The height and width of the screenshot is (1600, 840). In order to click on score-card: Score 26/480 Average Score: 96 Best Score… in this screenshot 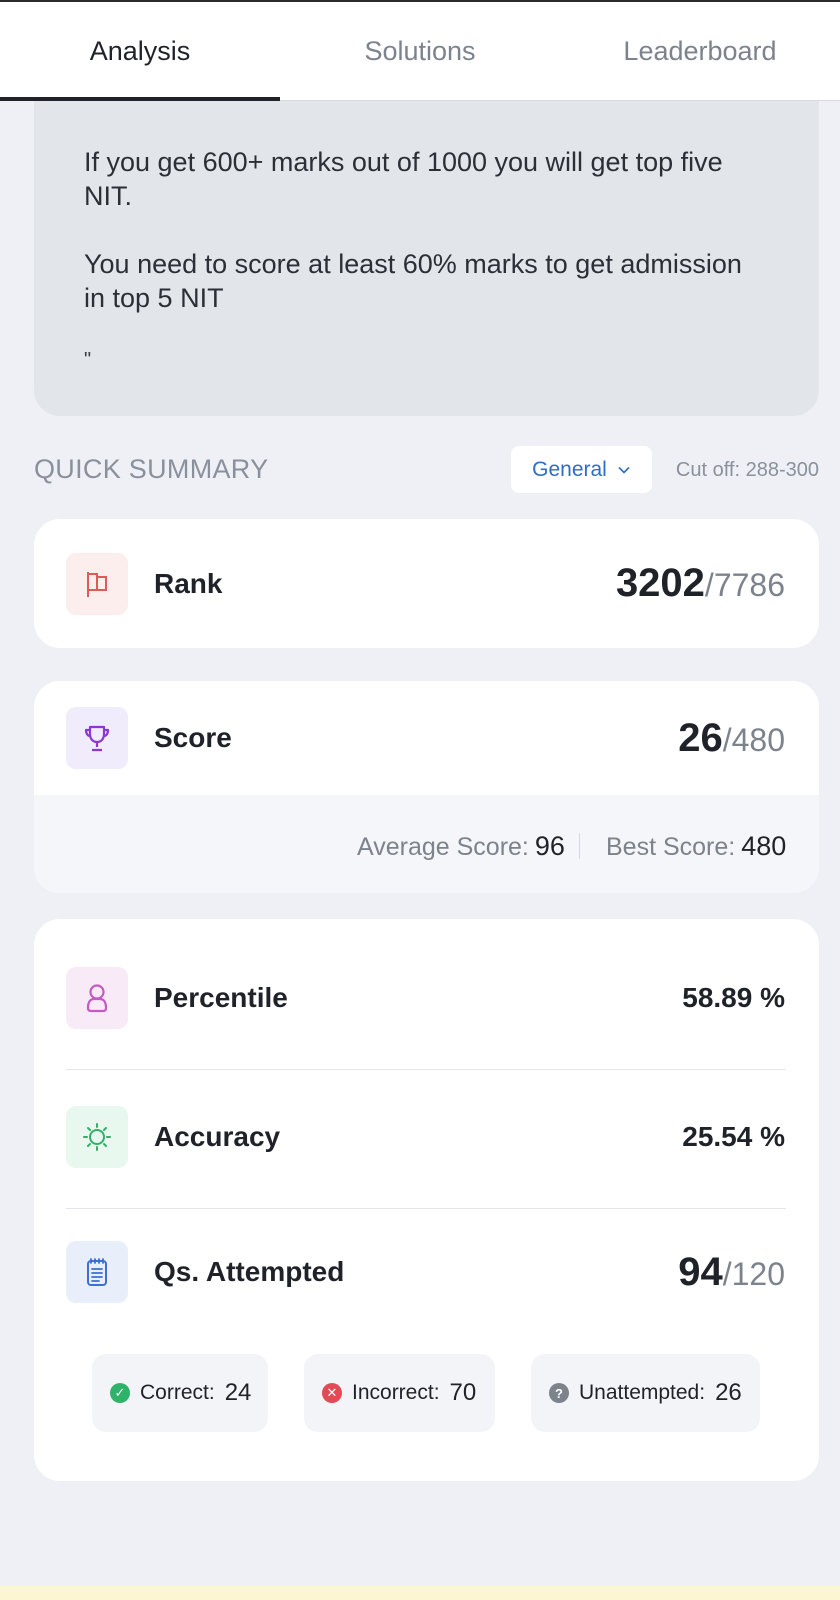, I will do `click(426, 787)`.